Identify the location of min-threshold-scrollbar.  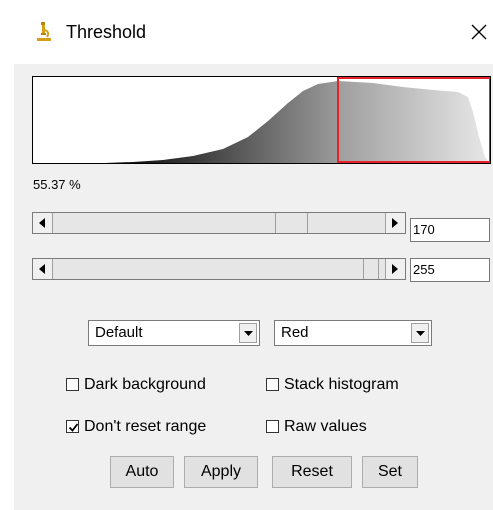
(219, 223).